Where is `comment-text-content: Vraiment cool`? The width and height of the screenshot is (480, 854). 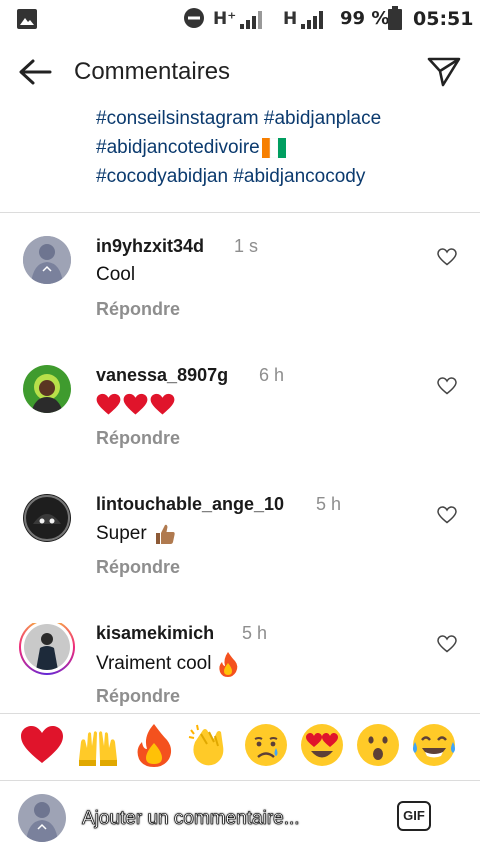
comment-text-content: Vraiment cool is located at coordinates (154, 663).